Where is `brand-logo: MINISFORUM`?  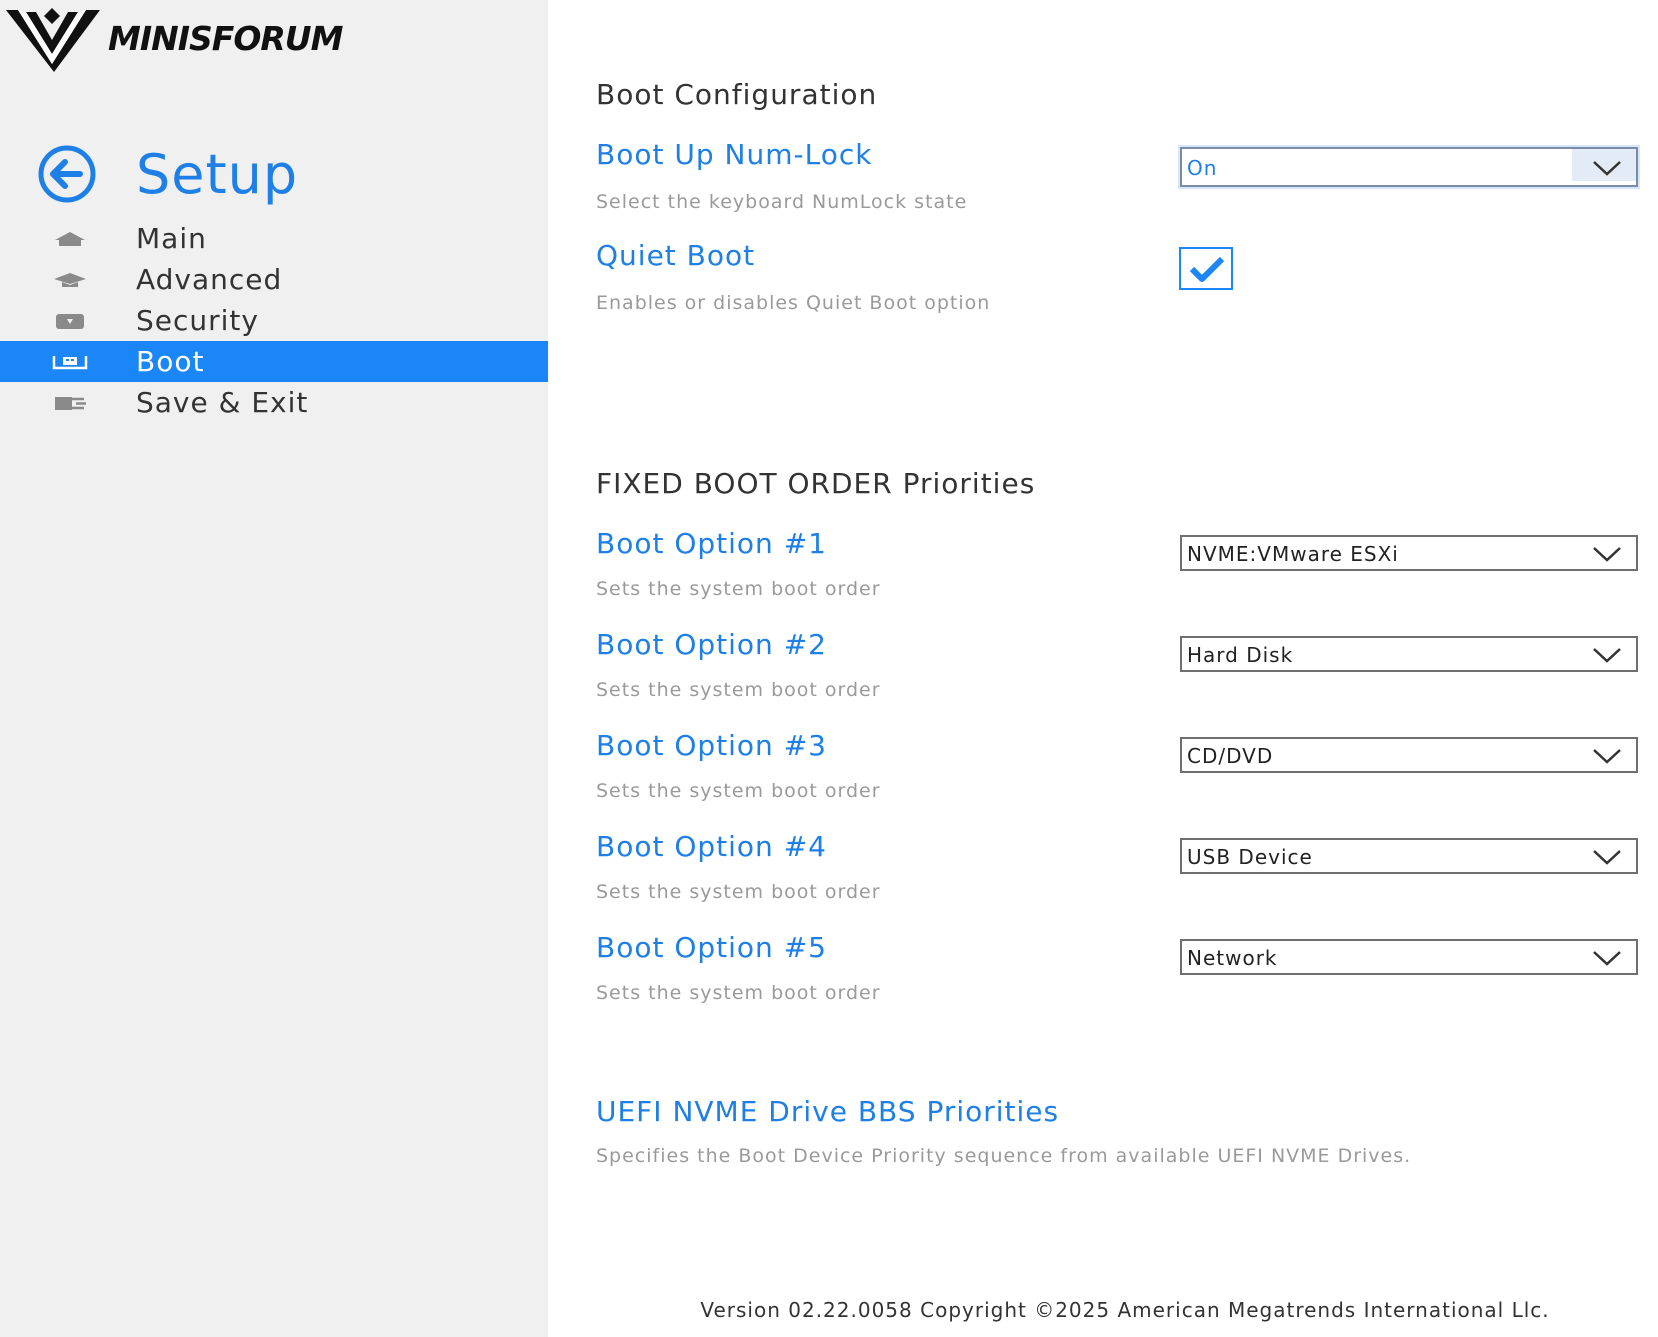 brand-logo: MINISFORUM is located at coordinates (173, 38).